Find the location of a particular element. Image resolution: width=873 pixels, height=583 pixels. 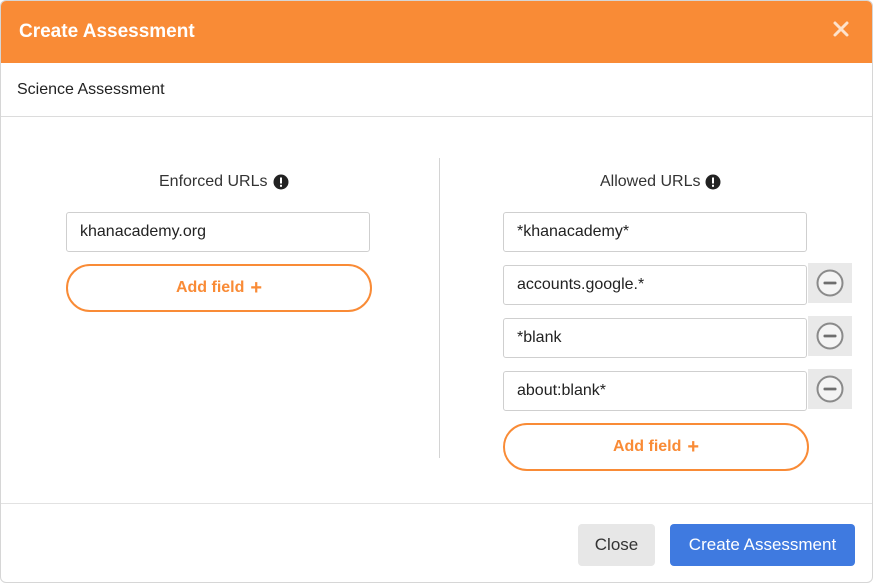

assessment-name-row is located at coordinates (436, 90).